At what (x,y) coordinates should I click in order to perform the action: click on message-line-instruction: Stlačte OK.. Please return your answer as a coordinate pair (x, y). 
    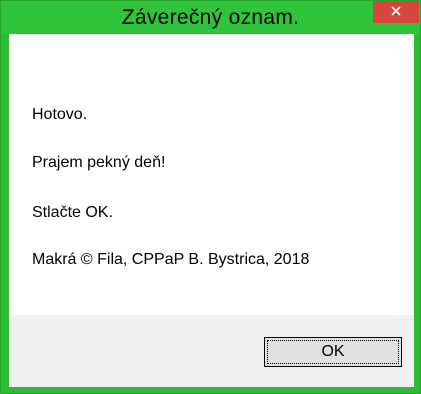
    Looking at the image, I should click on (72, 212).